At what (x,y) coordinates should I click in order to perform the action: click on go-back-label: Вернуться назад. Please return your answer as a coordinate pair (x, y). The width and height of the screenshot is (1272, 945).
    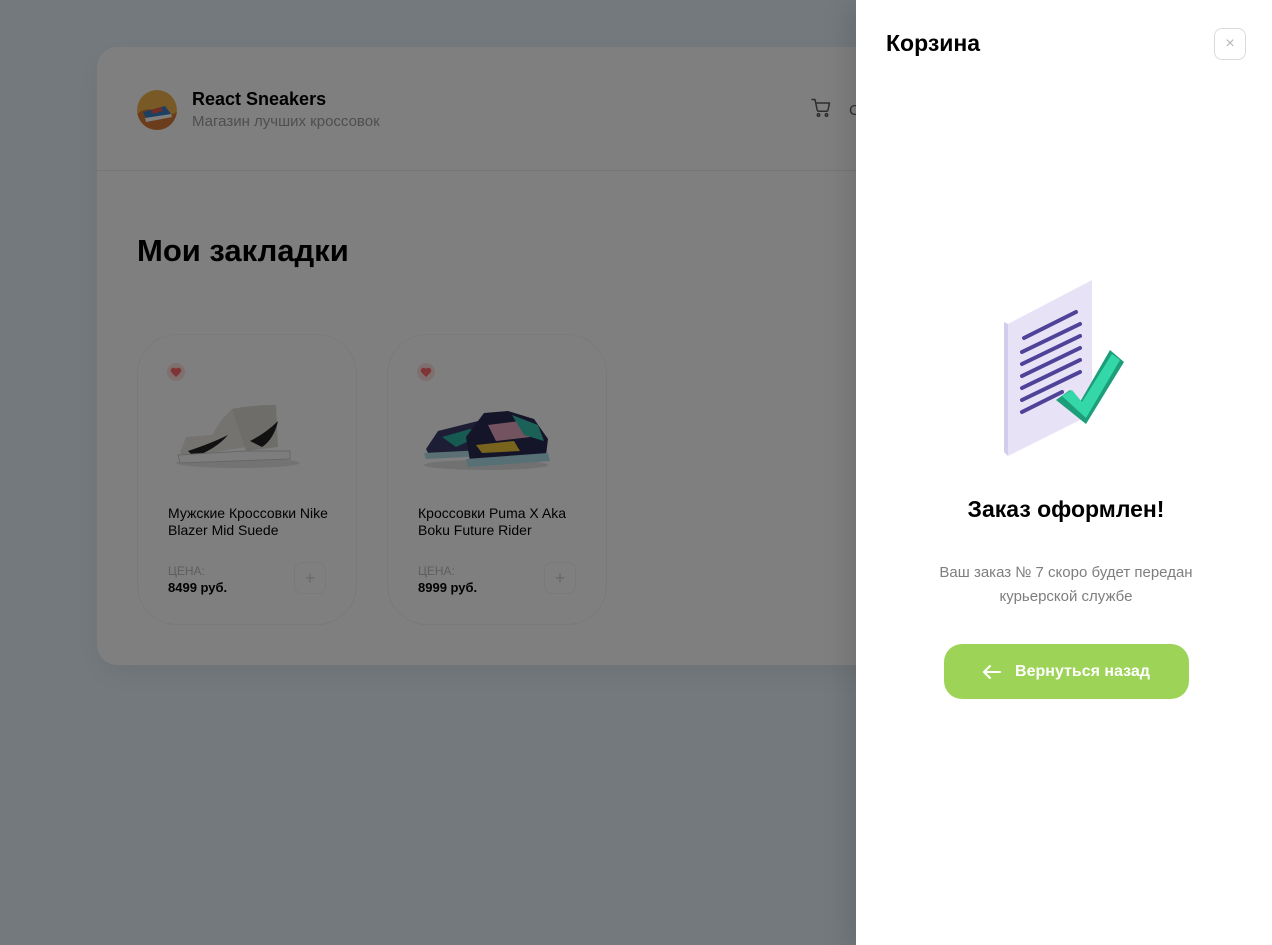
    Looking at the image, I should click on (1082, 671).